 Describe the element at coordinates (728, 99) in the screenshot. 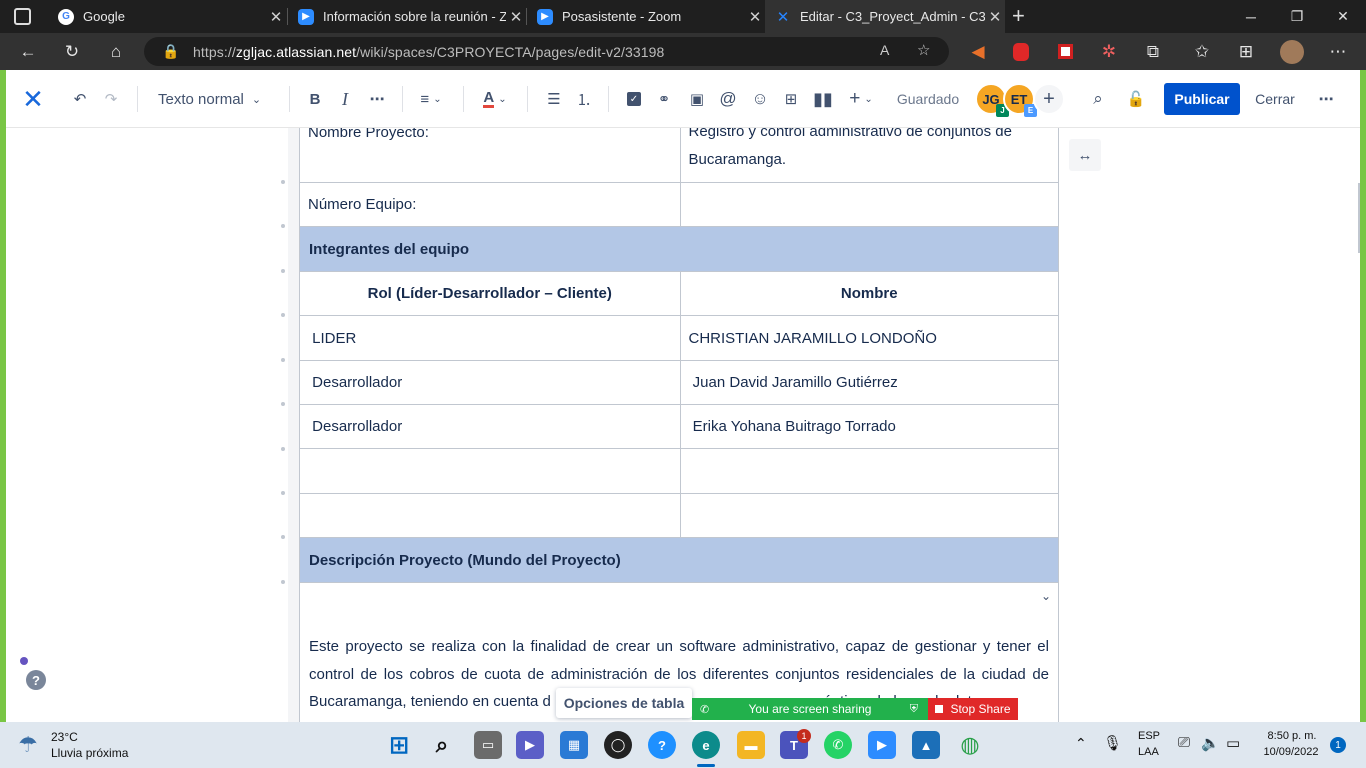

I see `mention-icon: @` at that location.